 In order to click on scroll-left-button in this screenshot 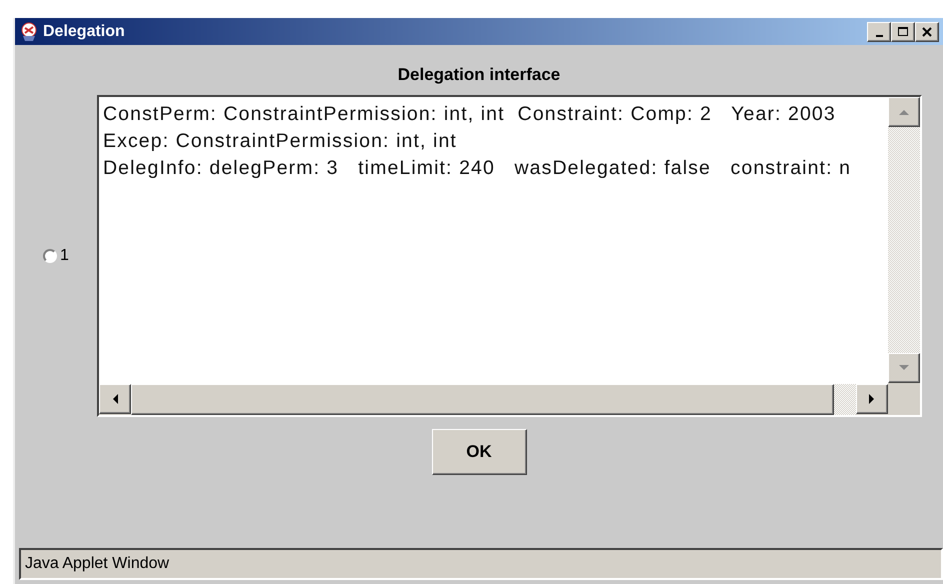, I will do `click(115, 399)`.